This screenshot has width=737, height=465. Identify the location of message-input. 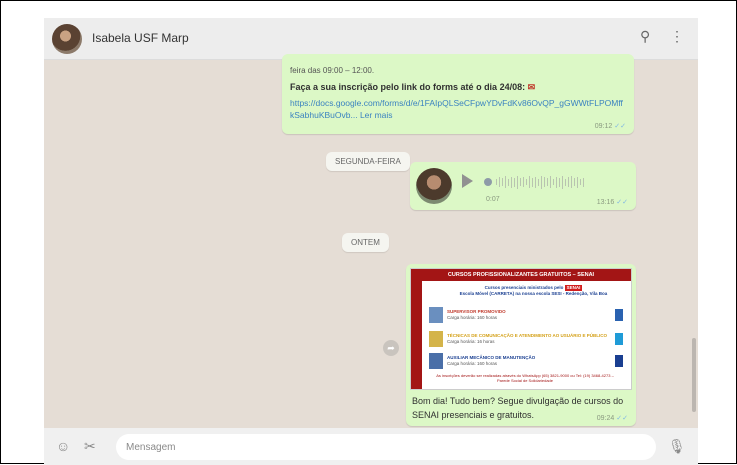
(386, 447).